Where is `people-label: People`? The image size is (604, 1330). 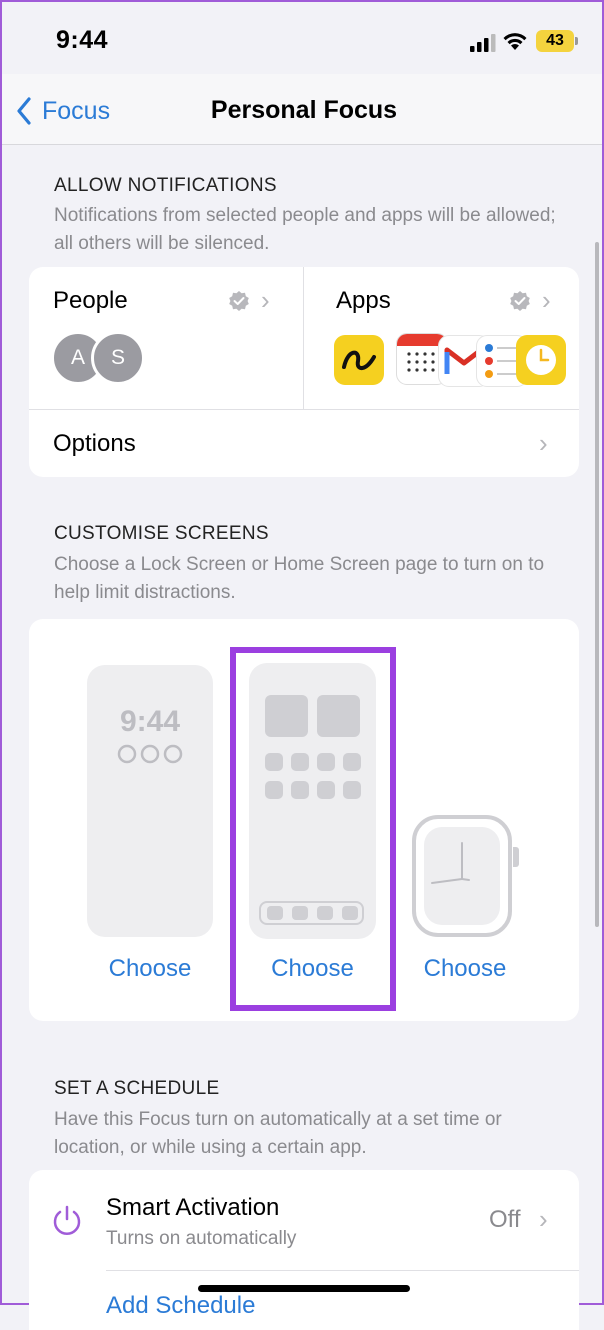 people-label: People is located at coordinates (90, 300).